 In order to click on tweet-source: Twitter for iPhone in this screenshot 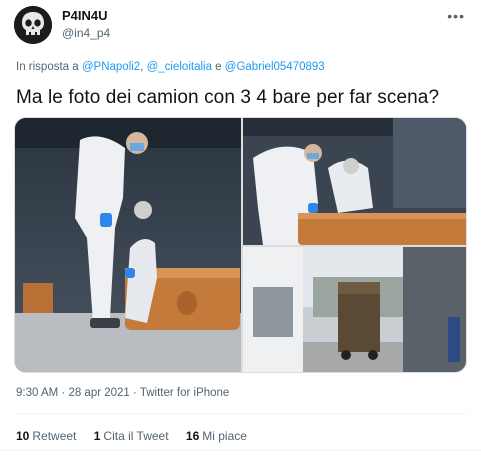, I will do `click(184, 393)`.